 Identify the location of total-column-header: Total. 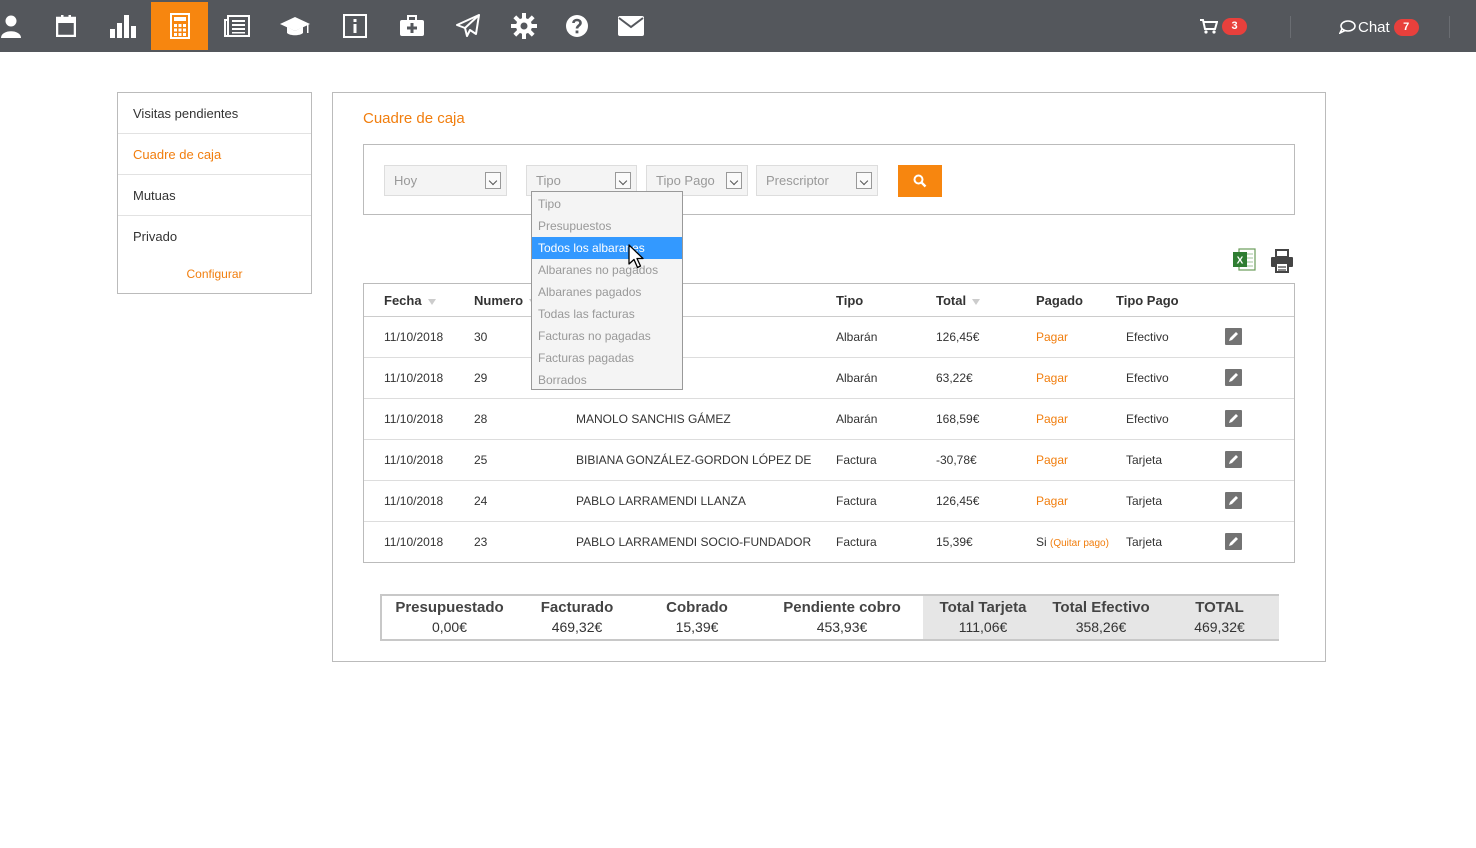
(958, 300).